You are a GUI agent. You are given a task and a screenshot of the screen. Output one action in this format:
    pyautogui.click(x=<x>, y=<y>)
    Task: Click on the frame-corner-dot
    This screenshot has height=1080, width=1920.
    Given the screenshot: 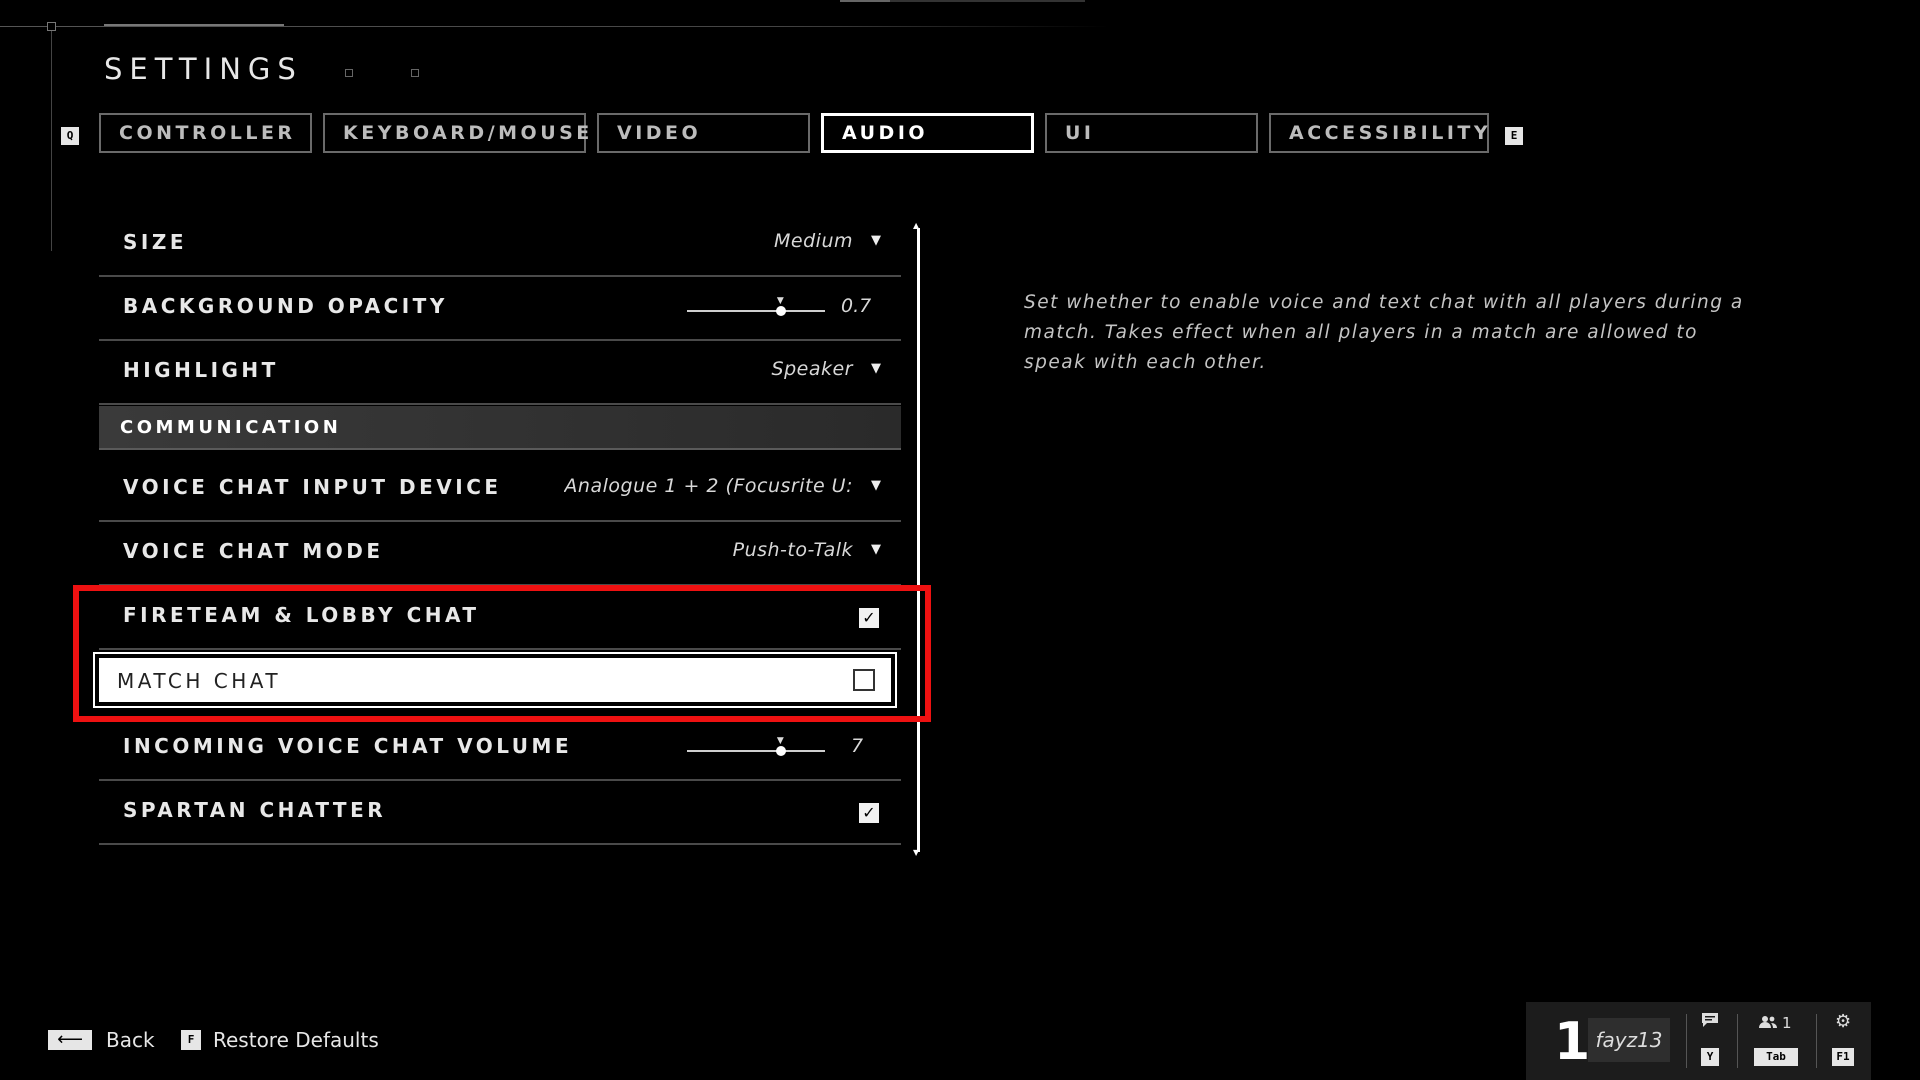 What is the action you would take?
    pyautogui.click(x=51, y=26)
    